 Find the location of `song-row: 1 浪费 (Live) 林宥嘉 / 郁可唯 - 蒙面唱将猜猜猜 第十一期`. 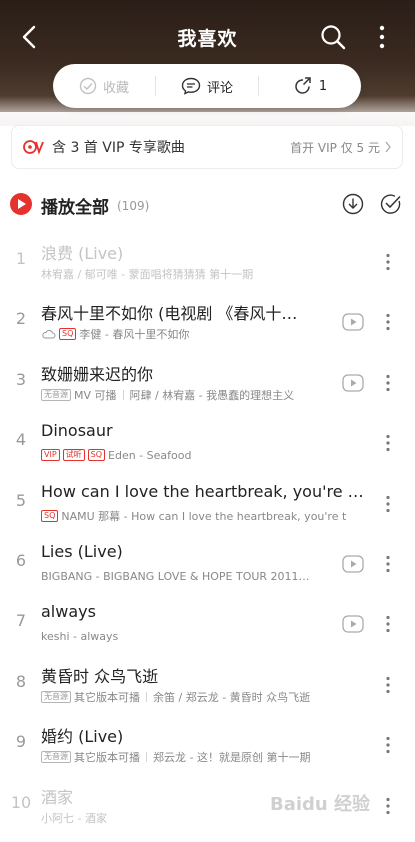

song-row: 1 浪费 (Live) 林宥嘉 / 郁可唯 - 蒙面唱将猜猜猜 第十一期 is located at coordinates (207, 262).